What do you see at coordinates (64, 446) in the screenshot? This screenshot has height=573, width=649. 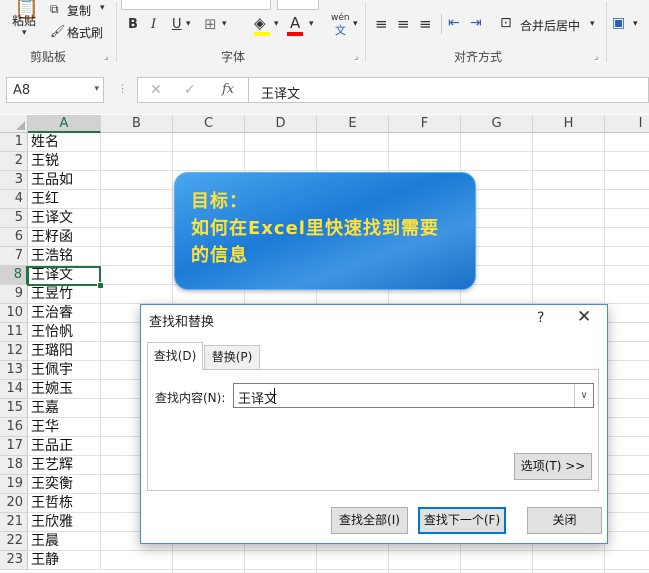 I see `name-cell: 王品正` at bounding box center [64, 446].